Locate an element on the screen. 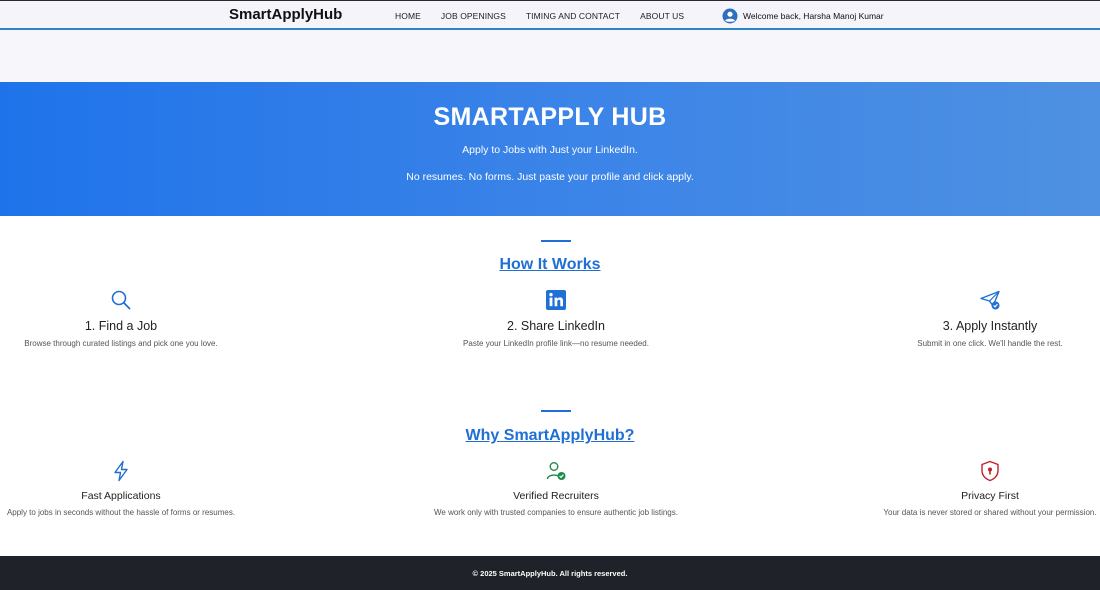 This screenshot has width=1100, height=590. hero-title: SMARTAPPLY HUB is located at coordinates (550, 117).